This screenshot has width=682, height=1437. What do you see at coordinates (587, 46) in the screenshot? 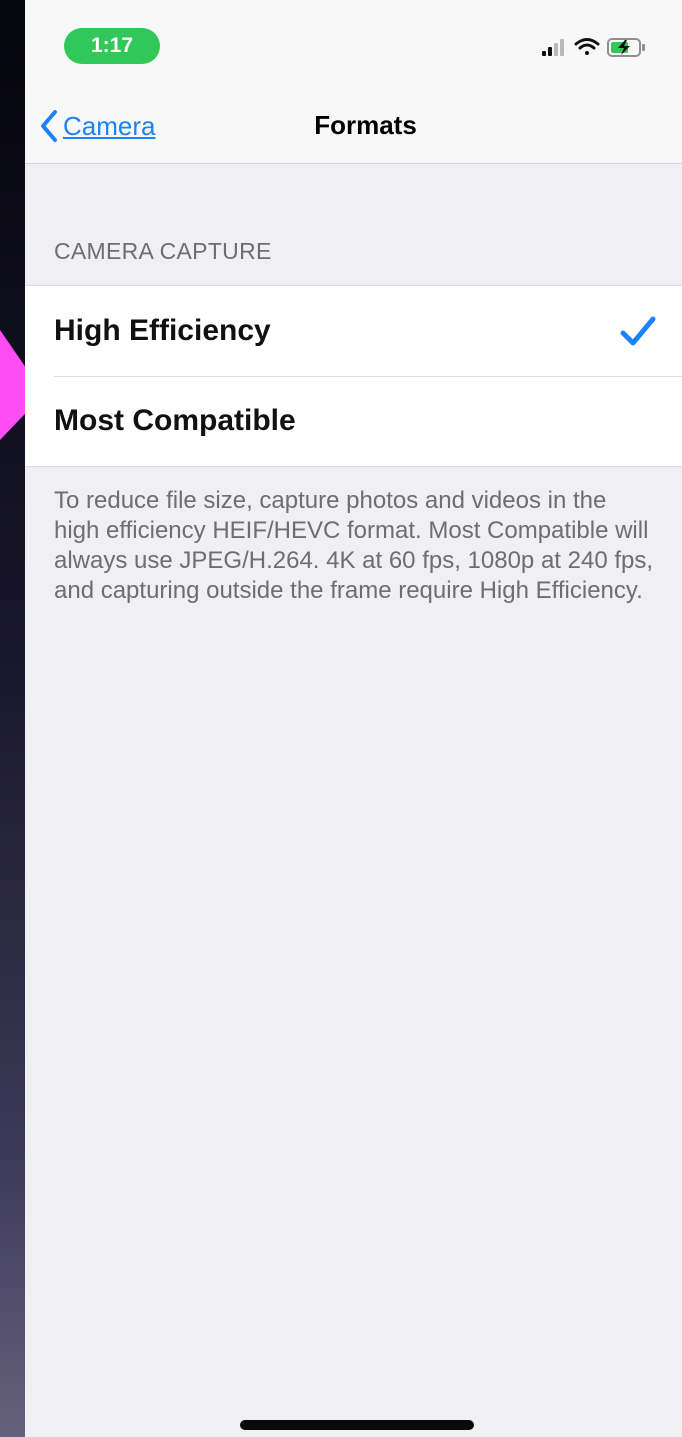
I see `wifi-icon` at bounding box center [587, 46].